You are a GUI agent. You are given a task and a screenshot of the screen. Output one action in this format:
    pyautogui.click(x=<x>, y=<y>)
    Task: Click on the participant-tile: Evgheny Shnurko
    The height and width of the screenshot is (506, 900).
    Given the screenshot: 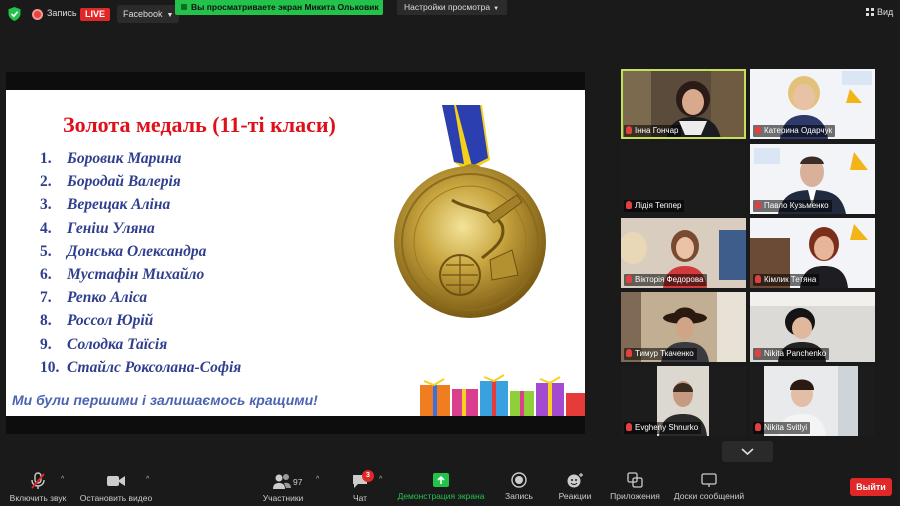 What is the action you would take?
    pyautogui.click(x=683, y=401)
    